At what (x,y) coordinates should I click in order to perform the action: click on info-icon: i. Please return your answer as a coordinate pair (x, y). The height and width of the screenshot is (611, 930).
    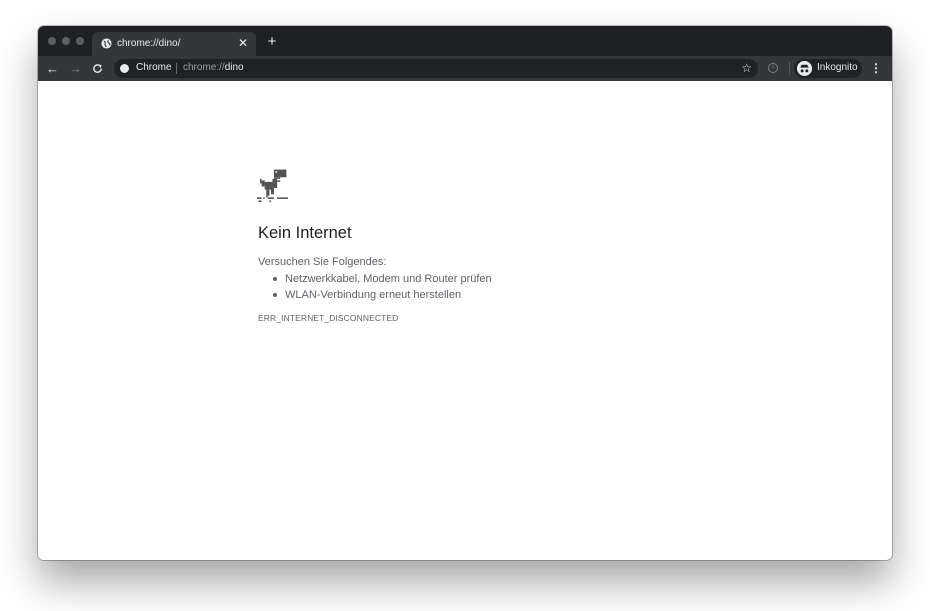
    Looking at the image, I should click on (773, 68).